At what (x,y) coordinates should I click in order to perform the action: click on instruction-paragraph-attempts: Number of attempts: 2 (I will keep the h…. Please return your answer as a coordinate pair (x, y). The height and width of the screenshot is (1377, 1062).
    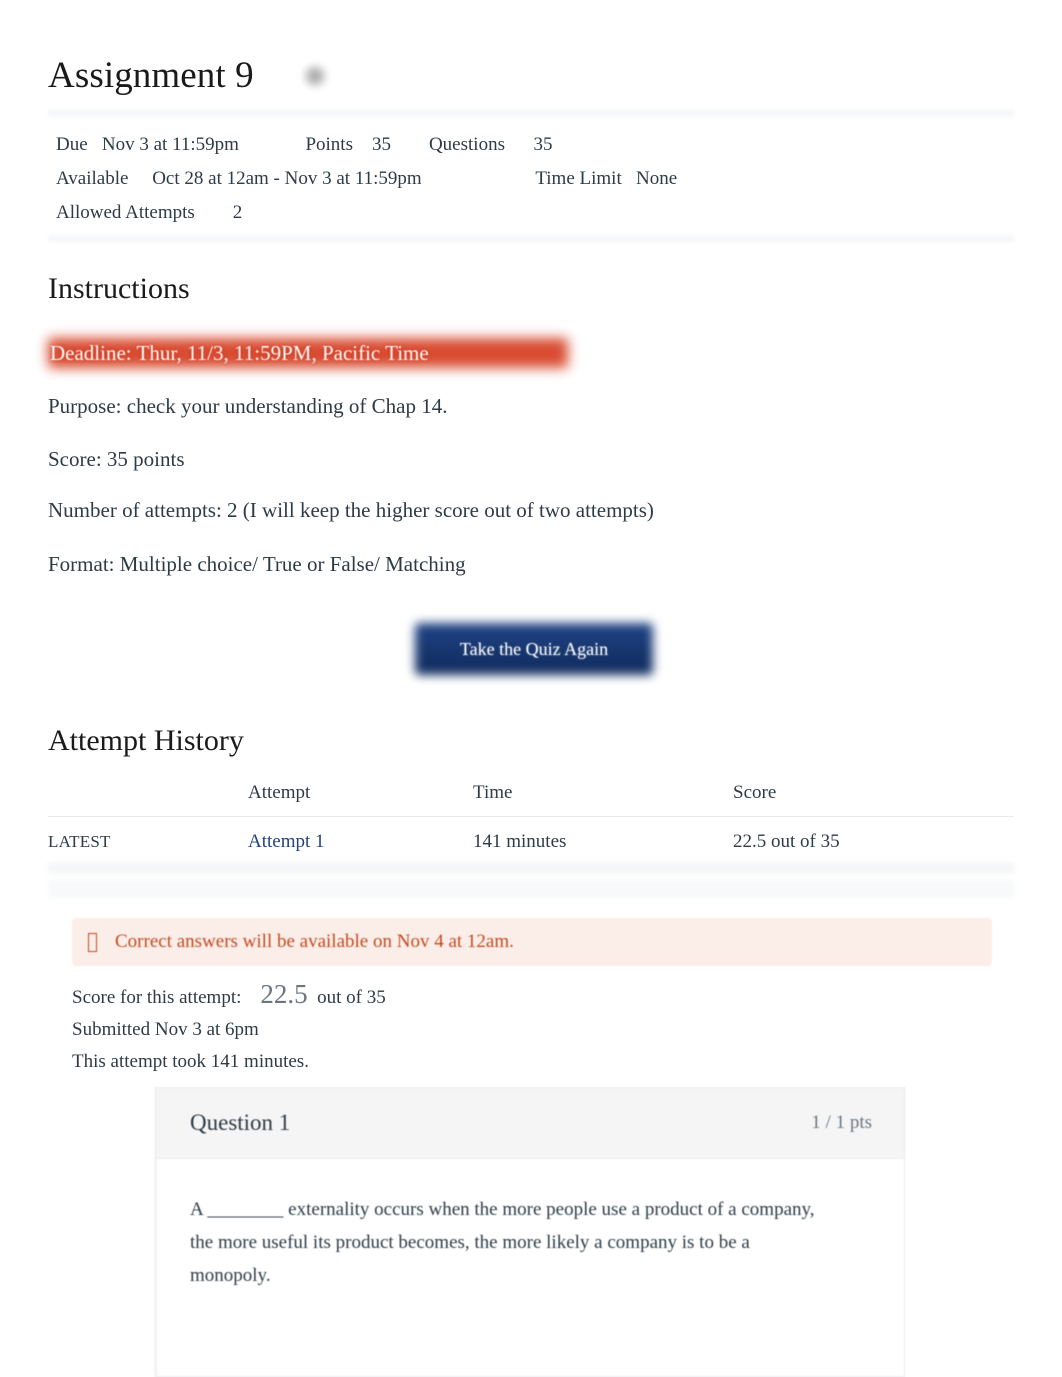
    Looking at the image, I should click on (351, 510).